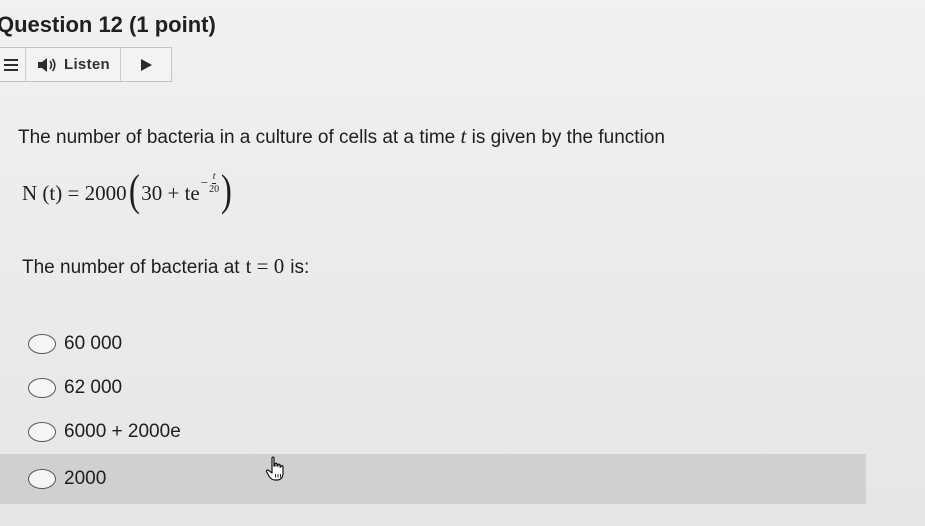  I want to click on option-label: 62 000, so click(93, 387).